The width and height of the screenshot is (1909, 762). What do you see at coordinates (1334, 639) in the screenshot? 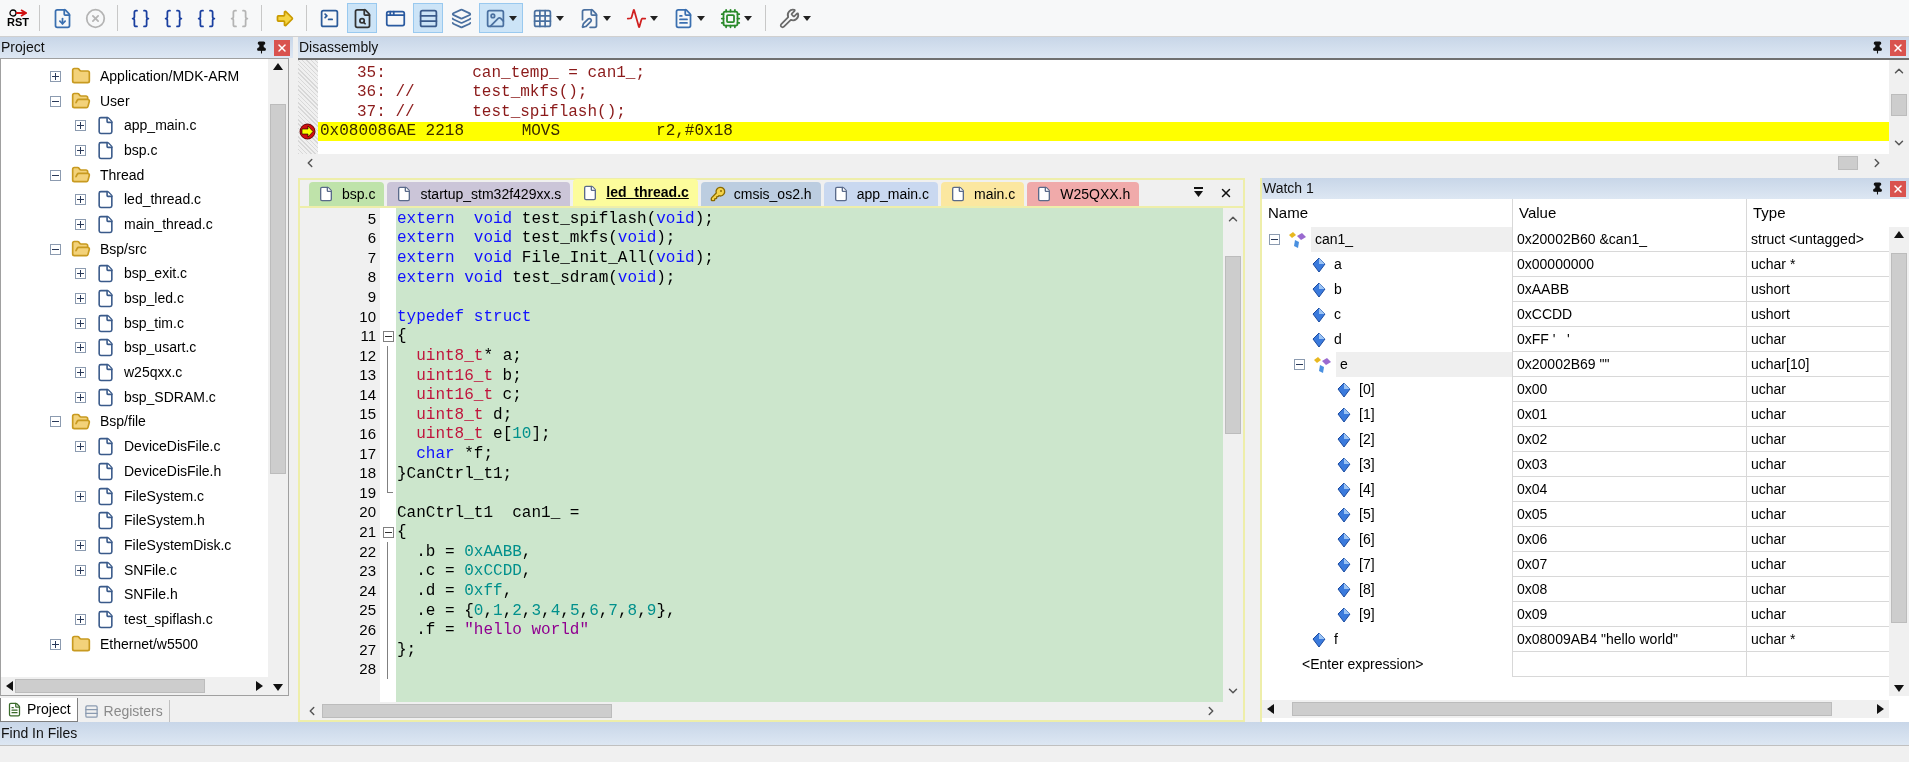
I see `watch-name: f` at bounding box center [1334, 639].